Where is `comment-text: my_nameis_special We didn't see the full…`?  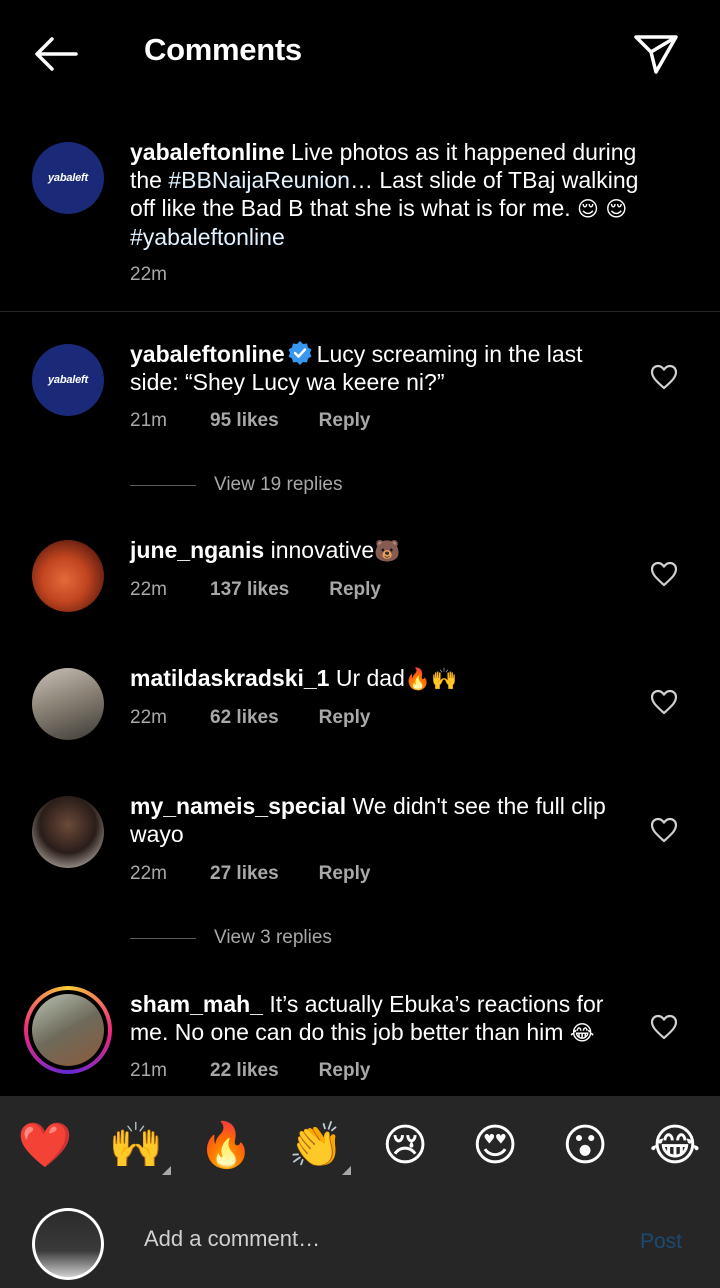 comment-text: my_nameis_special We didn't see the full… is located at coordinates (380, 820).